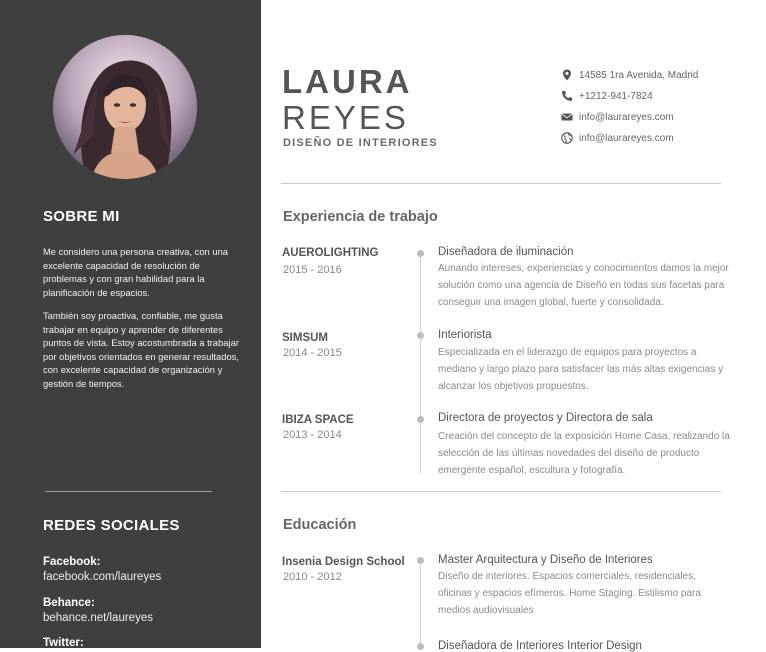  What do you see at coordinates (312, 577) in the screenshot?
I see `education-years: 2010 - 2012` at bounding box center [312, 577].